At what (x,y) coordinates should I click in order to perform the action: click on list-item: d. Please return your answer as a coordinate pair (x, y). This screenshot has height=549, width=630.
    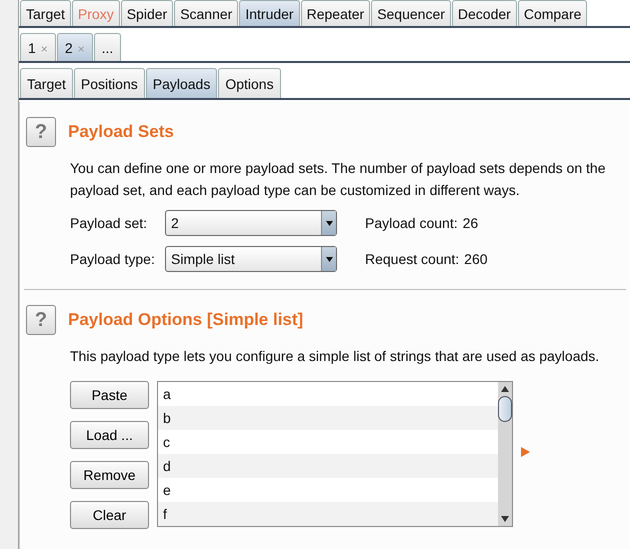
    Looking at the image, I should click on (328, 466).